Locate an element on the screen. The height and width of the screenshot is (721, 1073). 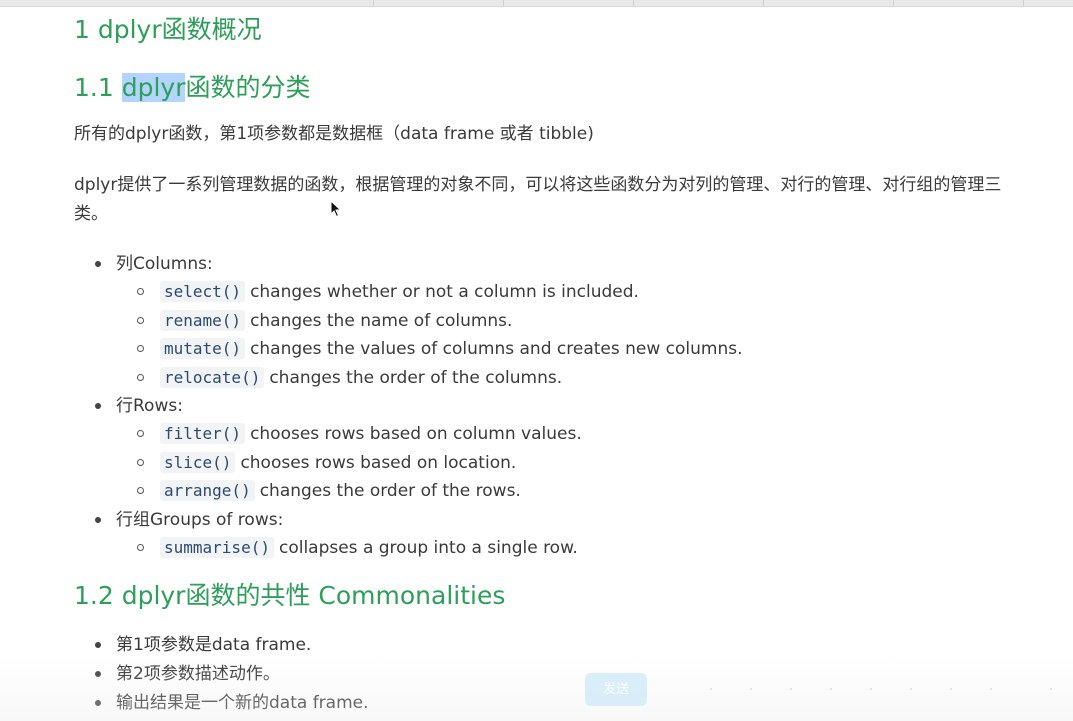
function-description: chooses rows based on location. is located at coordinates (378, 462).